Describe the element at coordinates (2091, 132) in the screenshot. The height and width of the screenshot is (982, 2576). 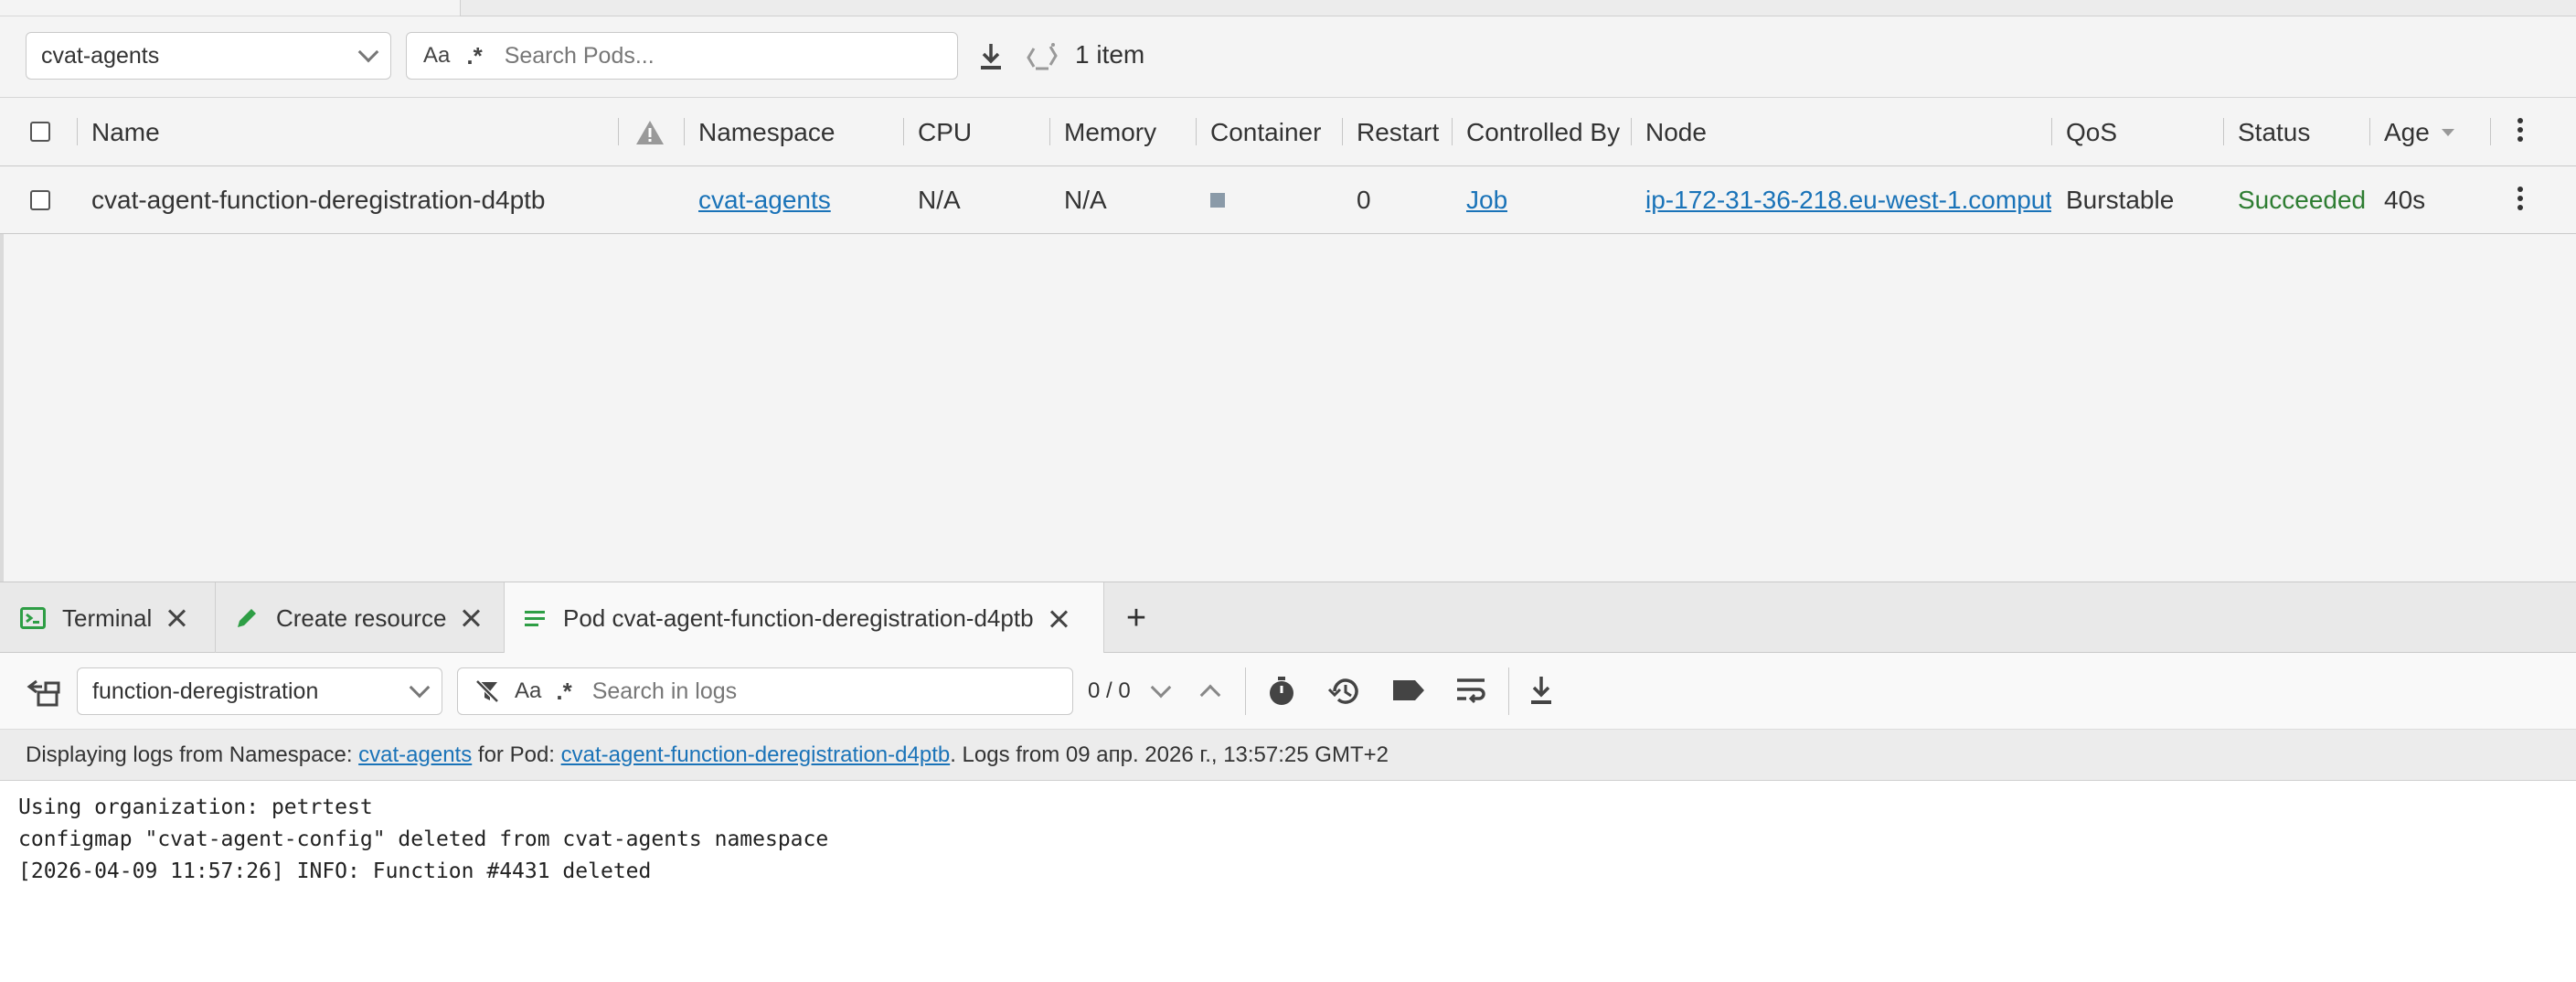
I see `column-header-qos: QoS` at that location.